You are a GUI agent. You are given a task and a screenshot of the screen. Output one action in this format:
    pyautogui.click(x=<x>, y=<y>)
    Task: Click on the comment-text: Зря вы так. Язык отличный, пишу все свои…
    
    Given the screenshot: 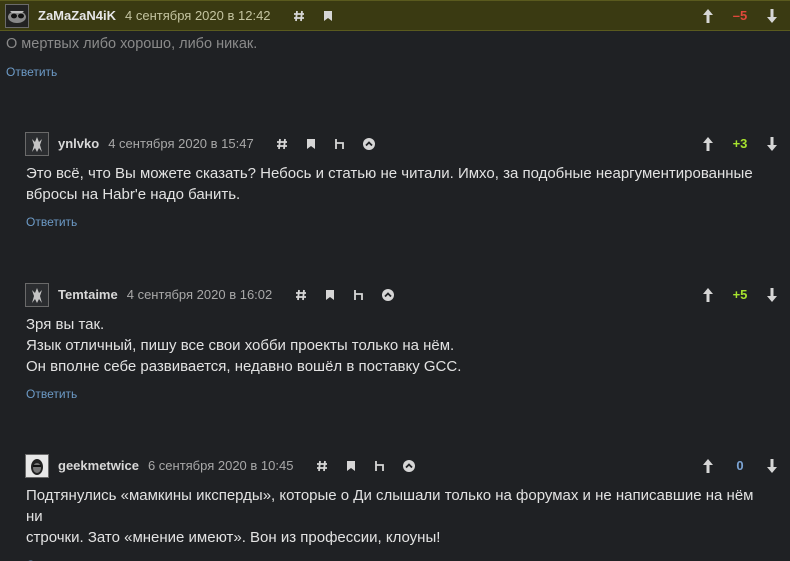 What is the action you would take?
    pyautogui.click(x=244, y=345)
    